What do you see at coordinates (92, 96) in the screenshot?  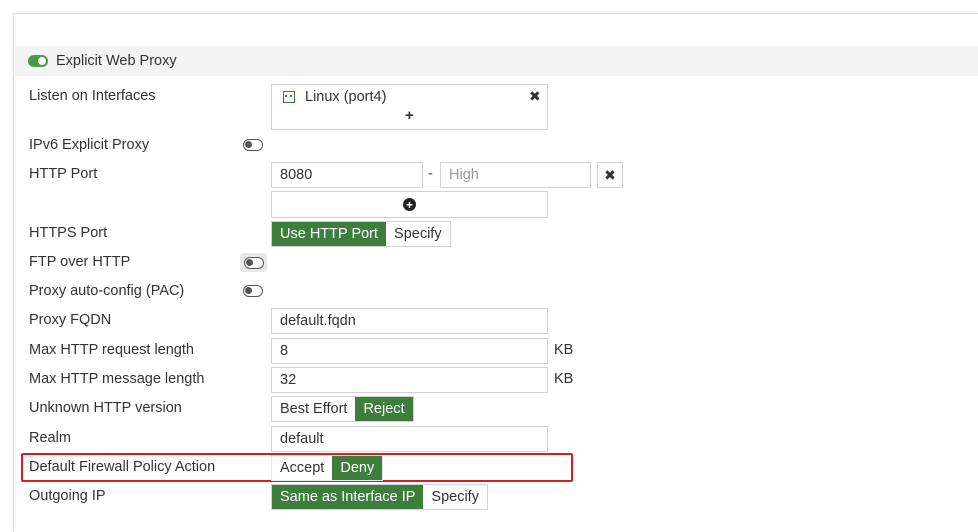 I see `listen-interfaces-label: Listen on Interfaces` at bounding box center [92, 96].